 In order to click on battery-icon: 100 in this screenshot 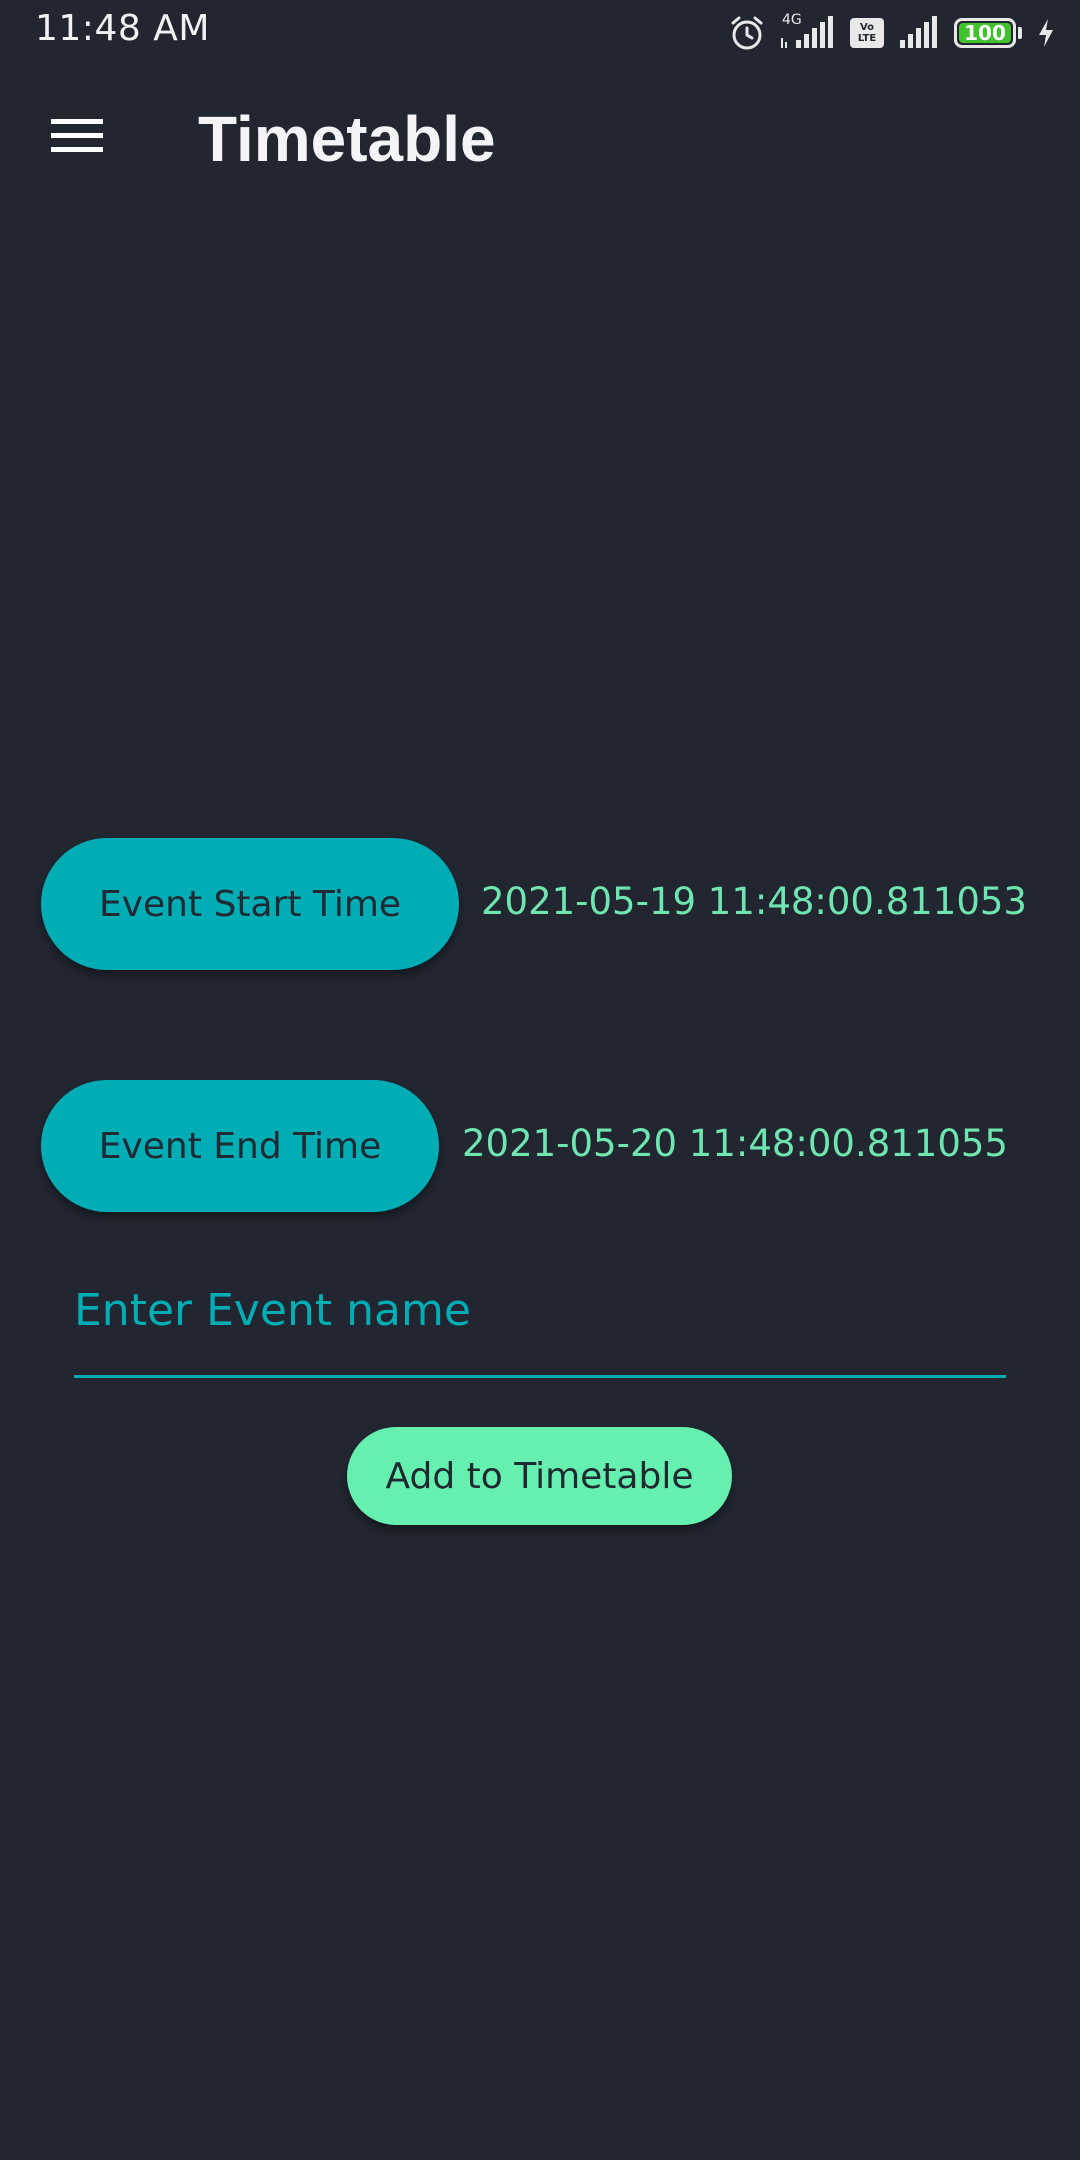, I will do `click(988, 33)`.